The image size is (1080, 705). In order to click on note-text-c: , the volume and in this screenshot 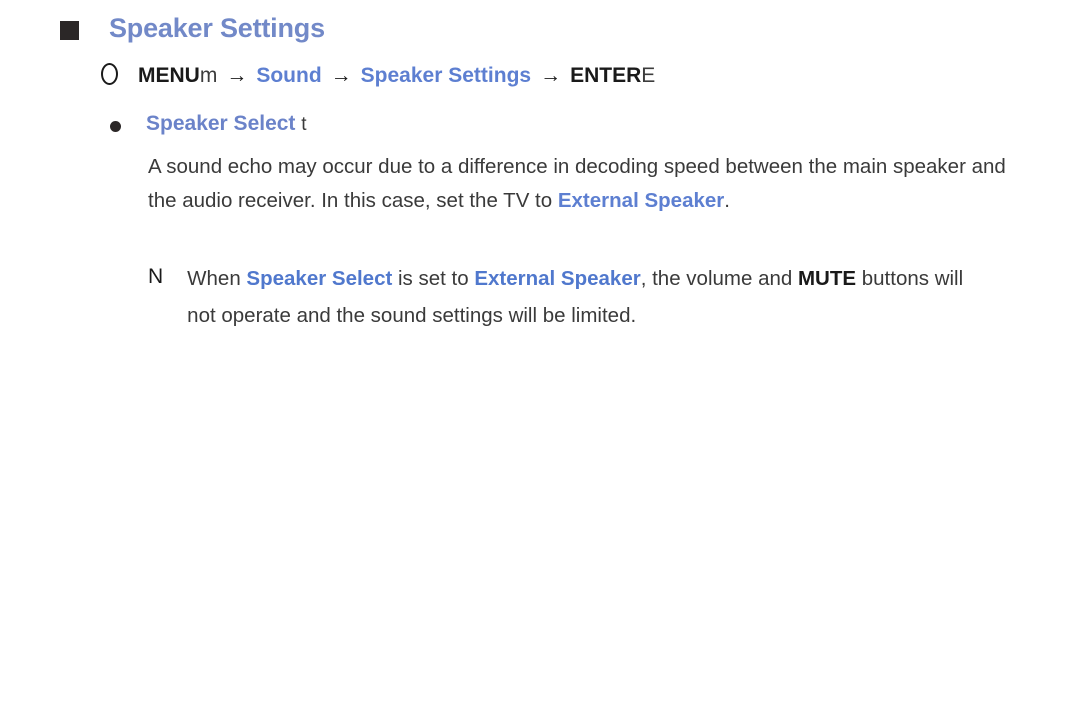, I will do `click(716, 278)`.